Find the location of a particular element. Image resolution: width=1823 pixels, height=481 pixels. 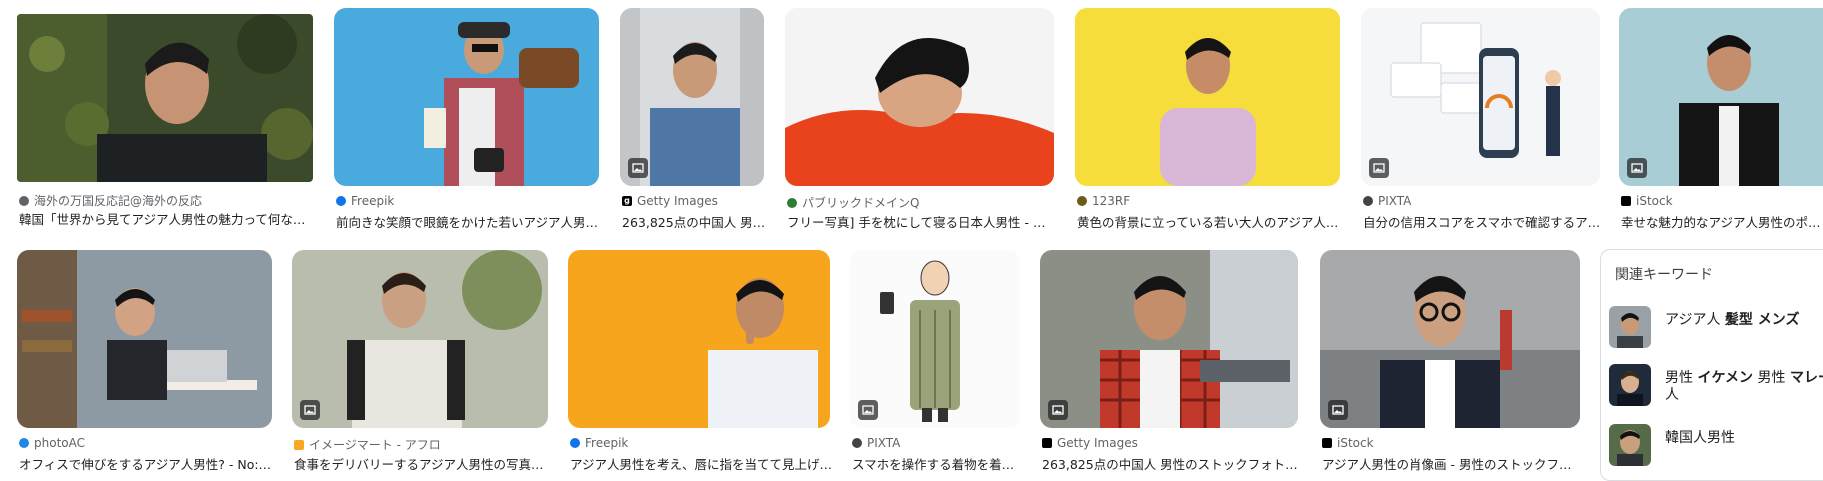

pdq-favicon-icon is located at coordinates (792, 202).